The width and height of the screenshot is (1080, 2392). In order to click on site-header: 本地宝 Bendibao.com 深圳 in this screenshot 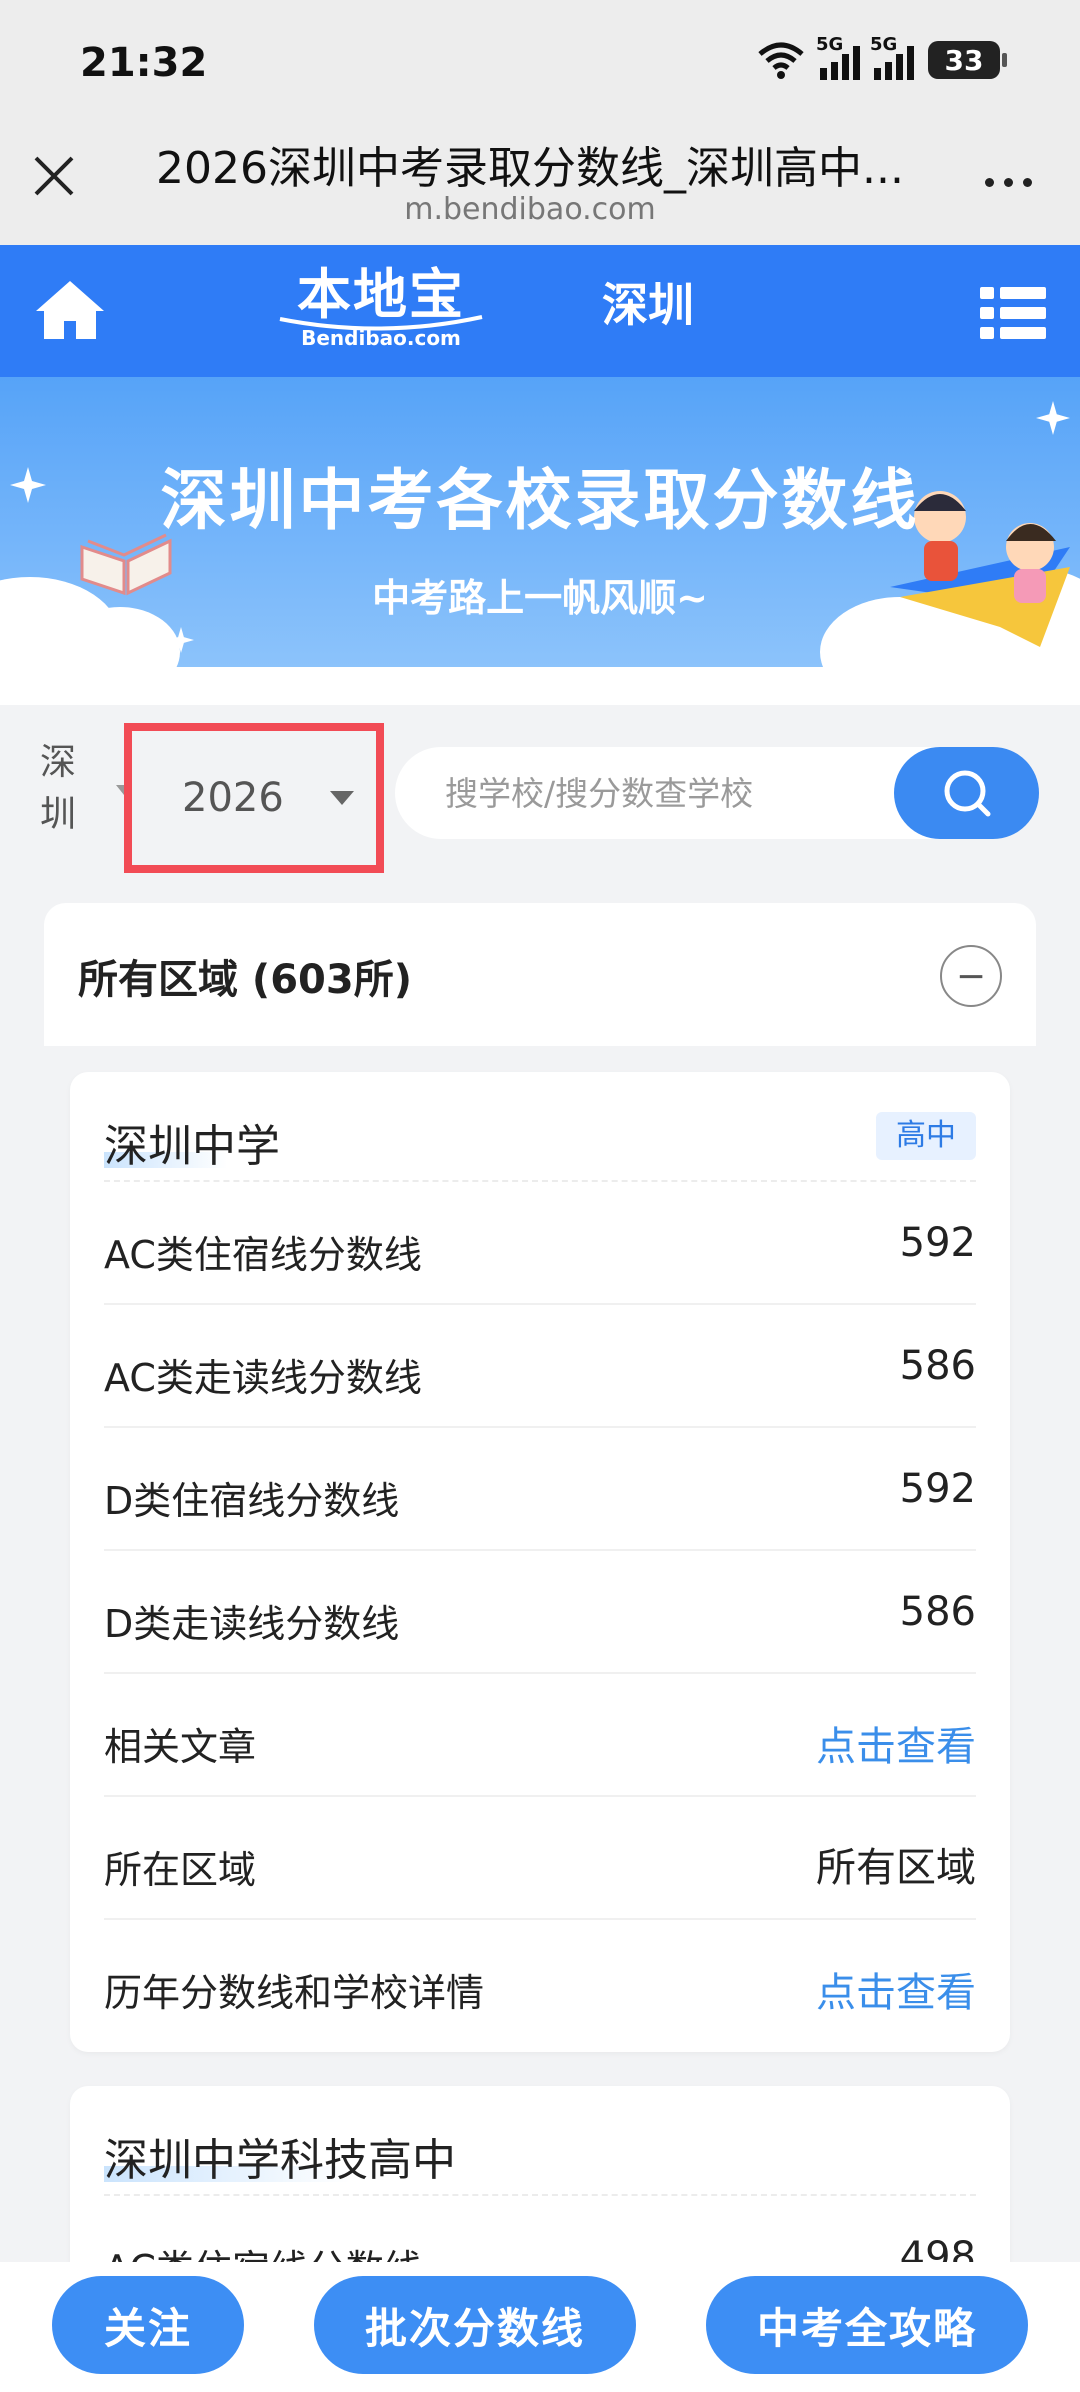, I will do `click(540, 311)`.